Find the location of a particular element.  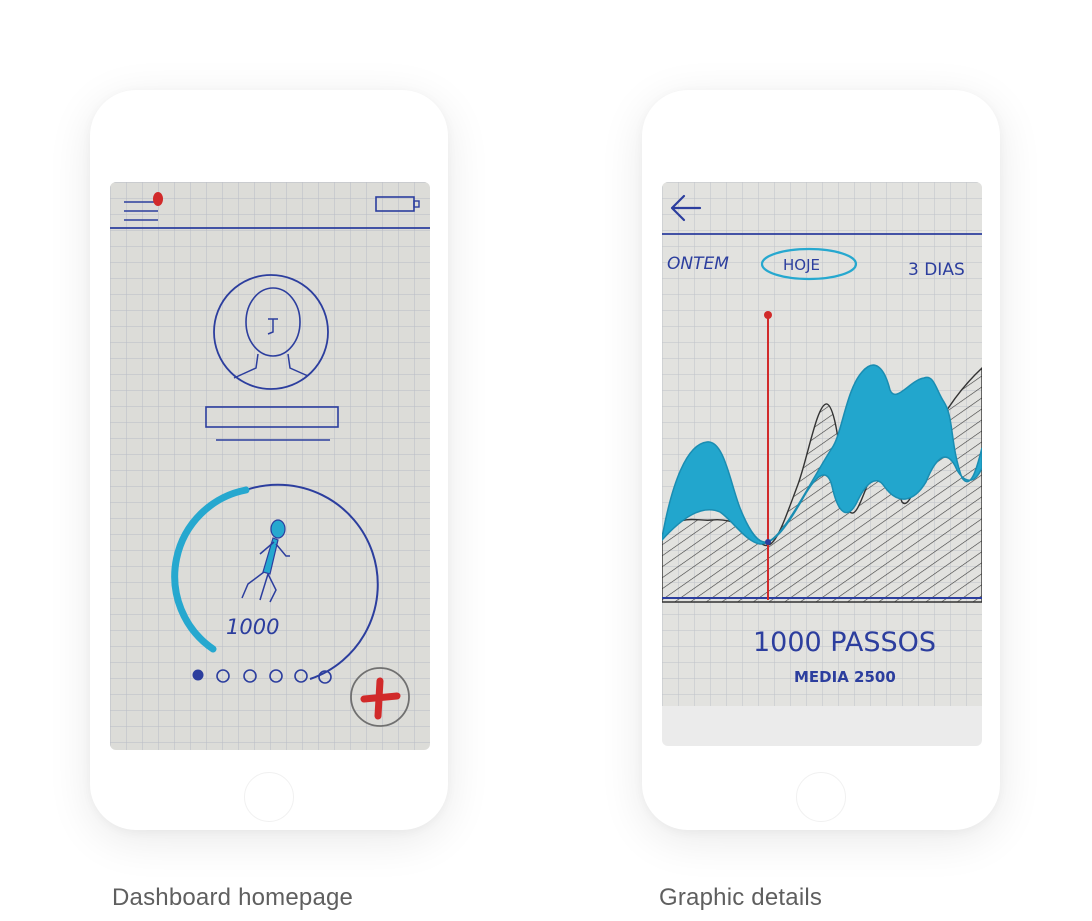

tab-ontem: ONTEM is located at coordinates (698, 264).